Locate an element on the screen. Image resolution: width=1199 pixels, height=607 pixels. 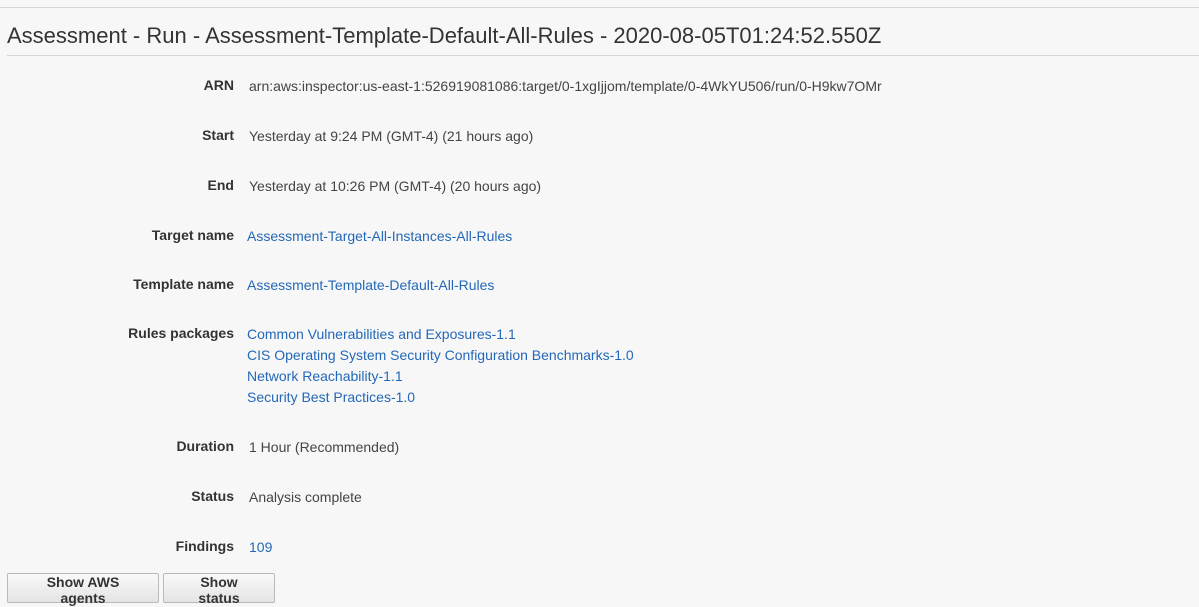
title-divider is located at coordinates (603, 55).